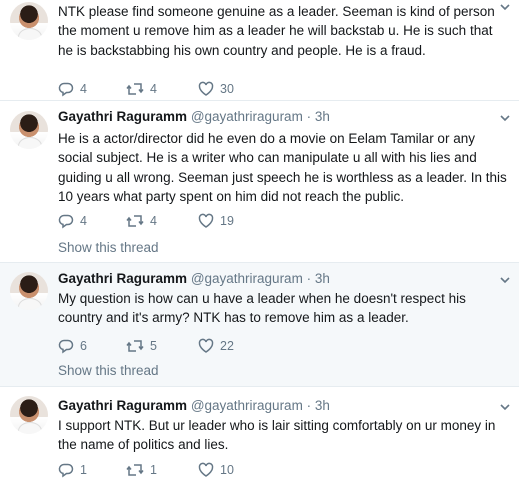  I want to click on like-button: 22, so click(216, 346).